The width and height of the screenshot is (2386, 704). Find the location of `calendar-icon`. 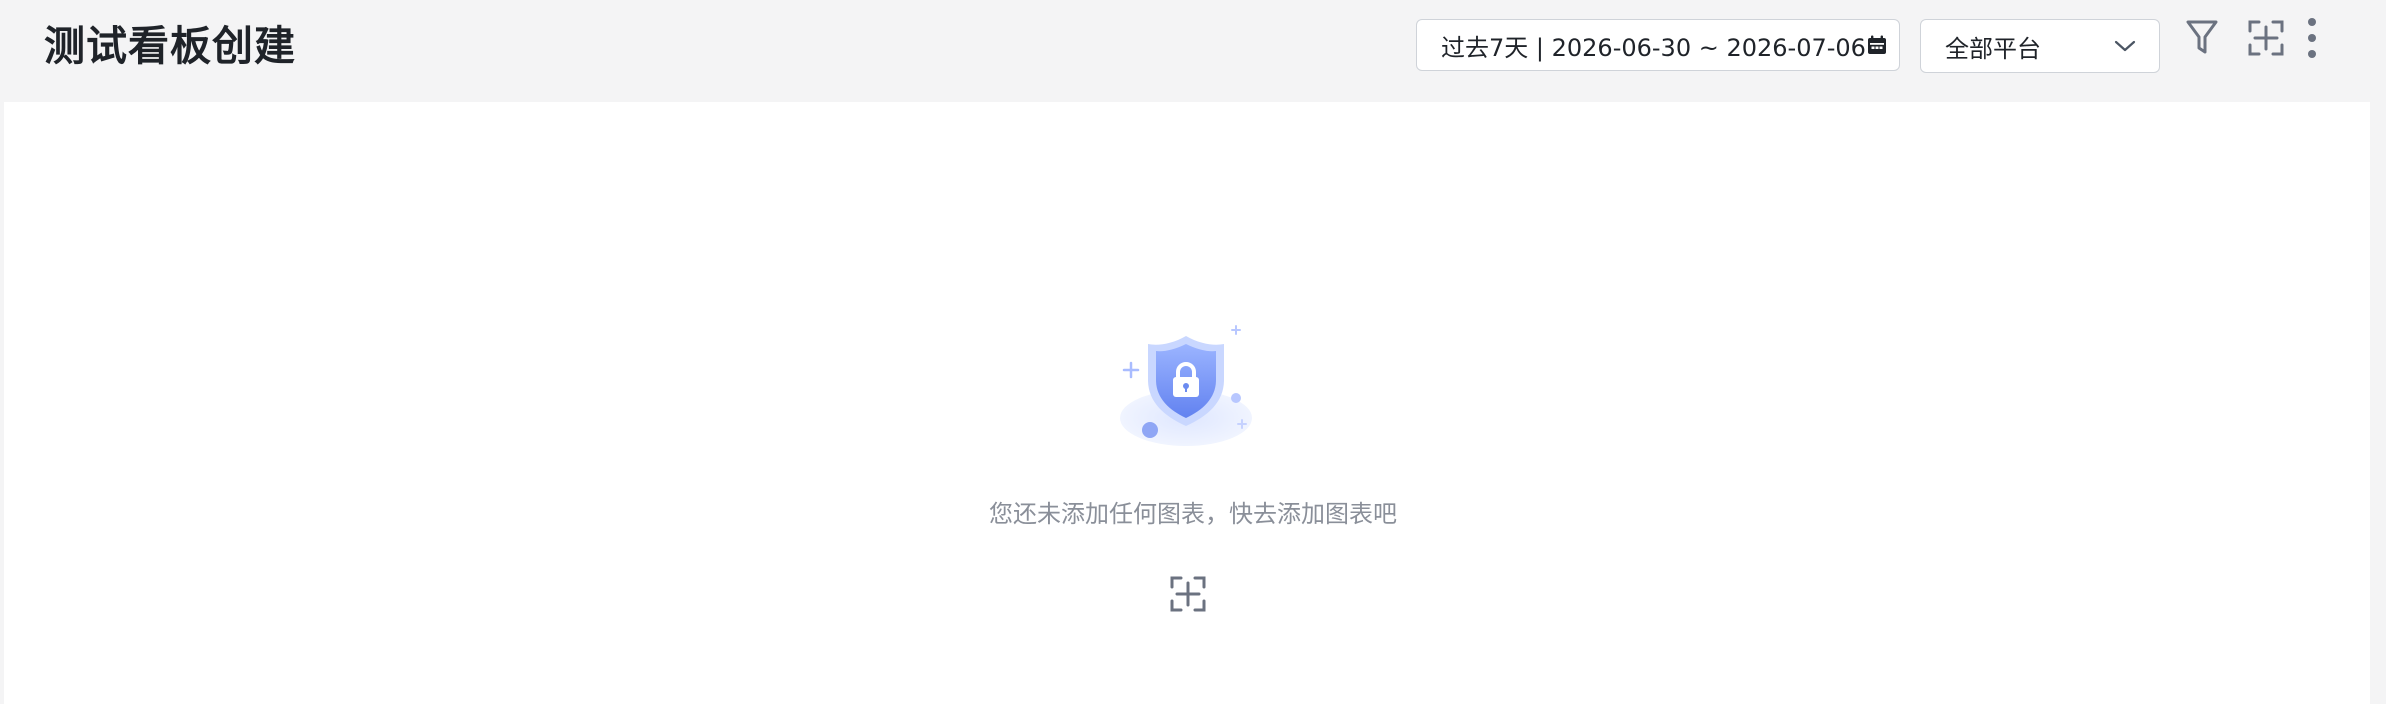

calendar-icon is located at coordinates (1877, 45).